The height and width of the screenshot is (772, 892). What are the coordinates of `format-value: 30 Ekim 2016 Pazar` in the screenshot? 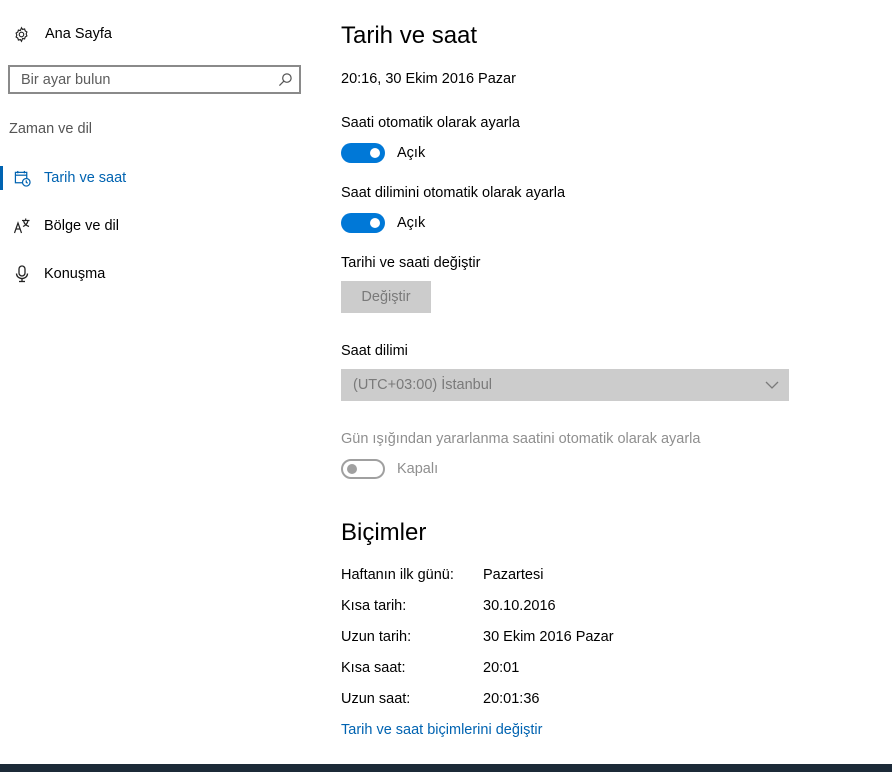 It's located at (548, 637).